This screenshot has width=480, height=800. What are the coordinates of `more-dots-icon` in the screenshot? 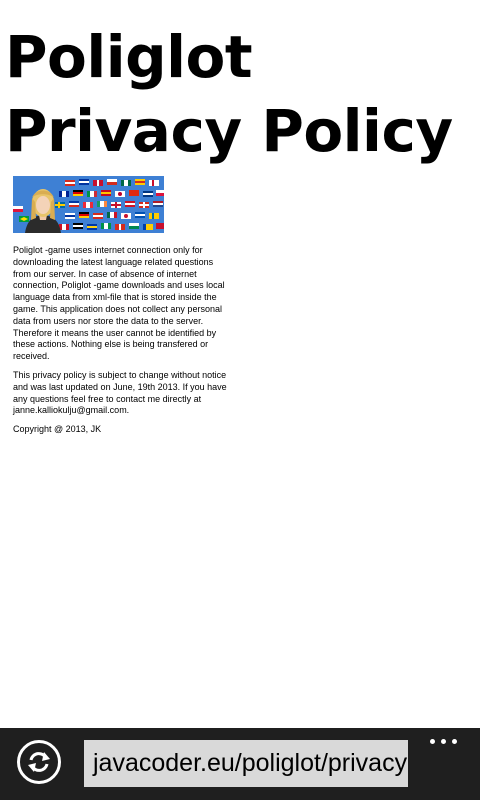 It's located at (444, 743).